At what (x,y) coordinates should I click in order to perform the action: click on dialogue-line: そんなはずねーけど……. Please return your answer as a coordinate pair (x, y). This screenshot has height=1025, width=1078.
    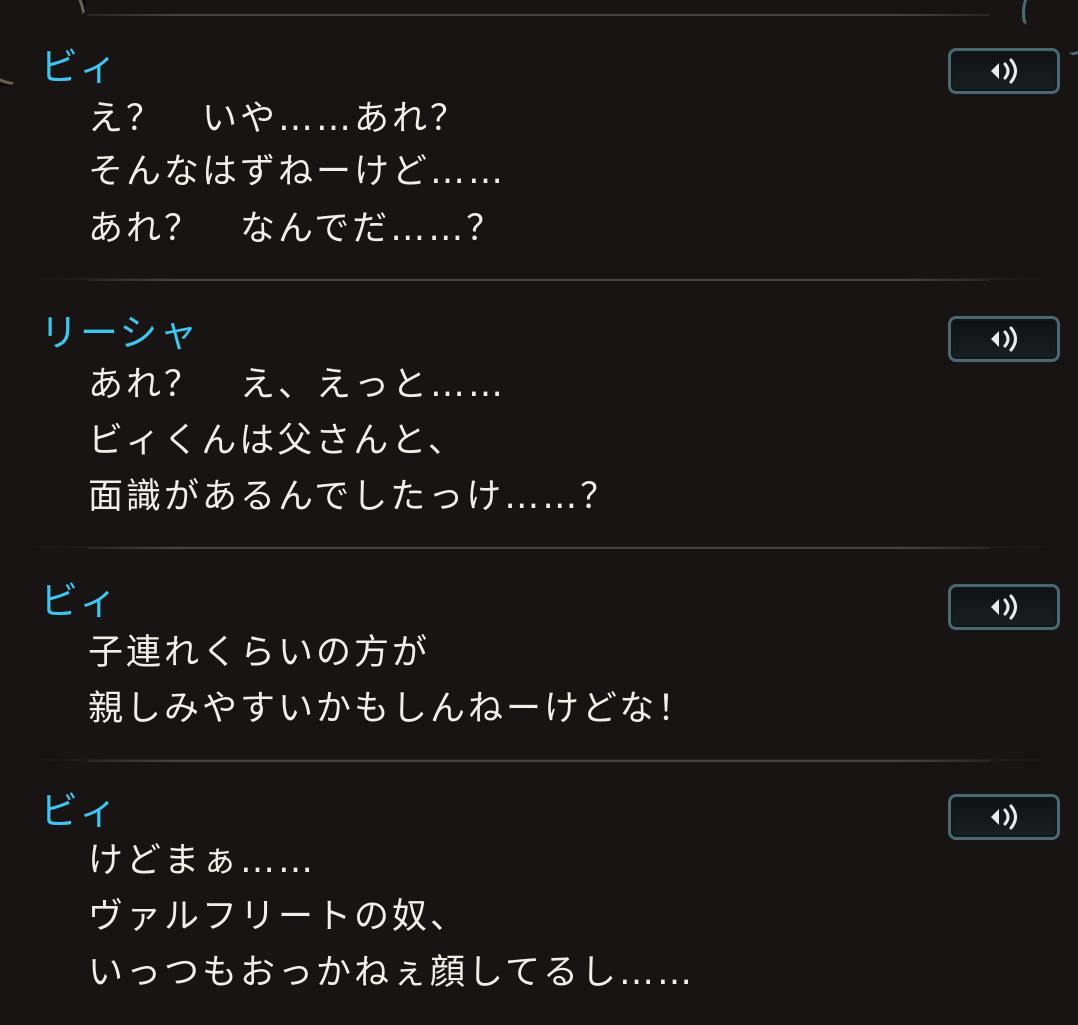
    Looking at the image, I should click on (297, 172).